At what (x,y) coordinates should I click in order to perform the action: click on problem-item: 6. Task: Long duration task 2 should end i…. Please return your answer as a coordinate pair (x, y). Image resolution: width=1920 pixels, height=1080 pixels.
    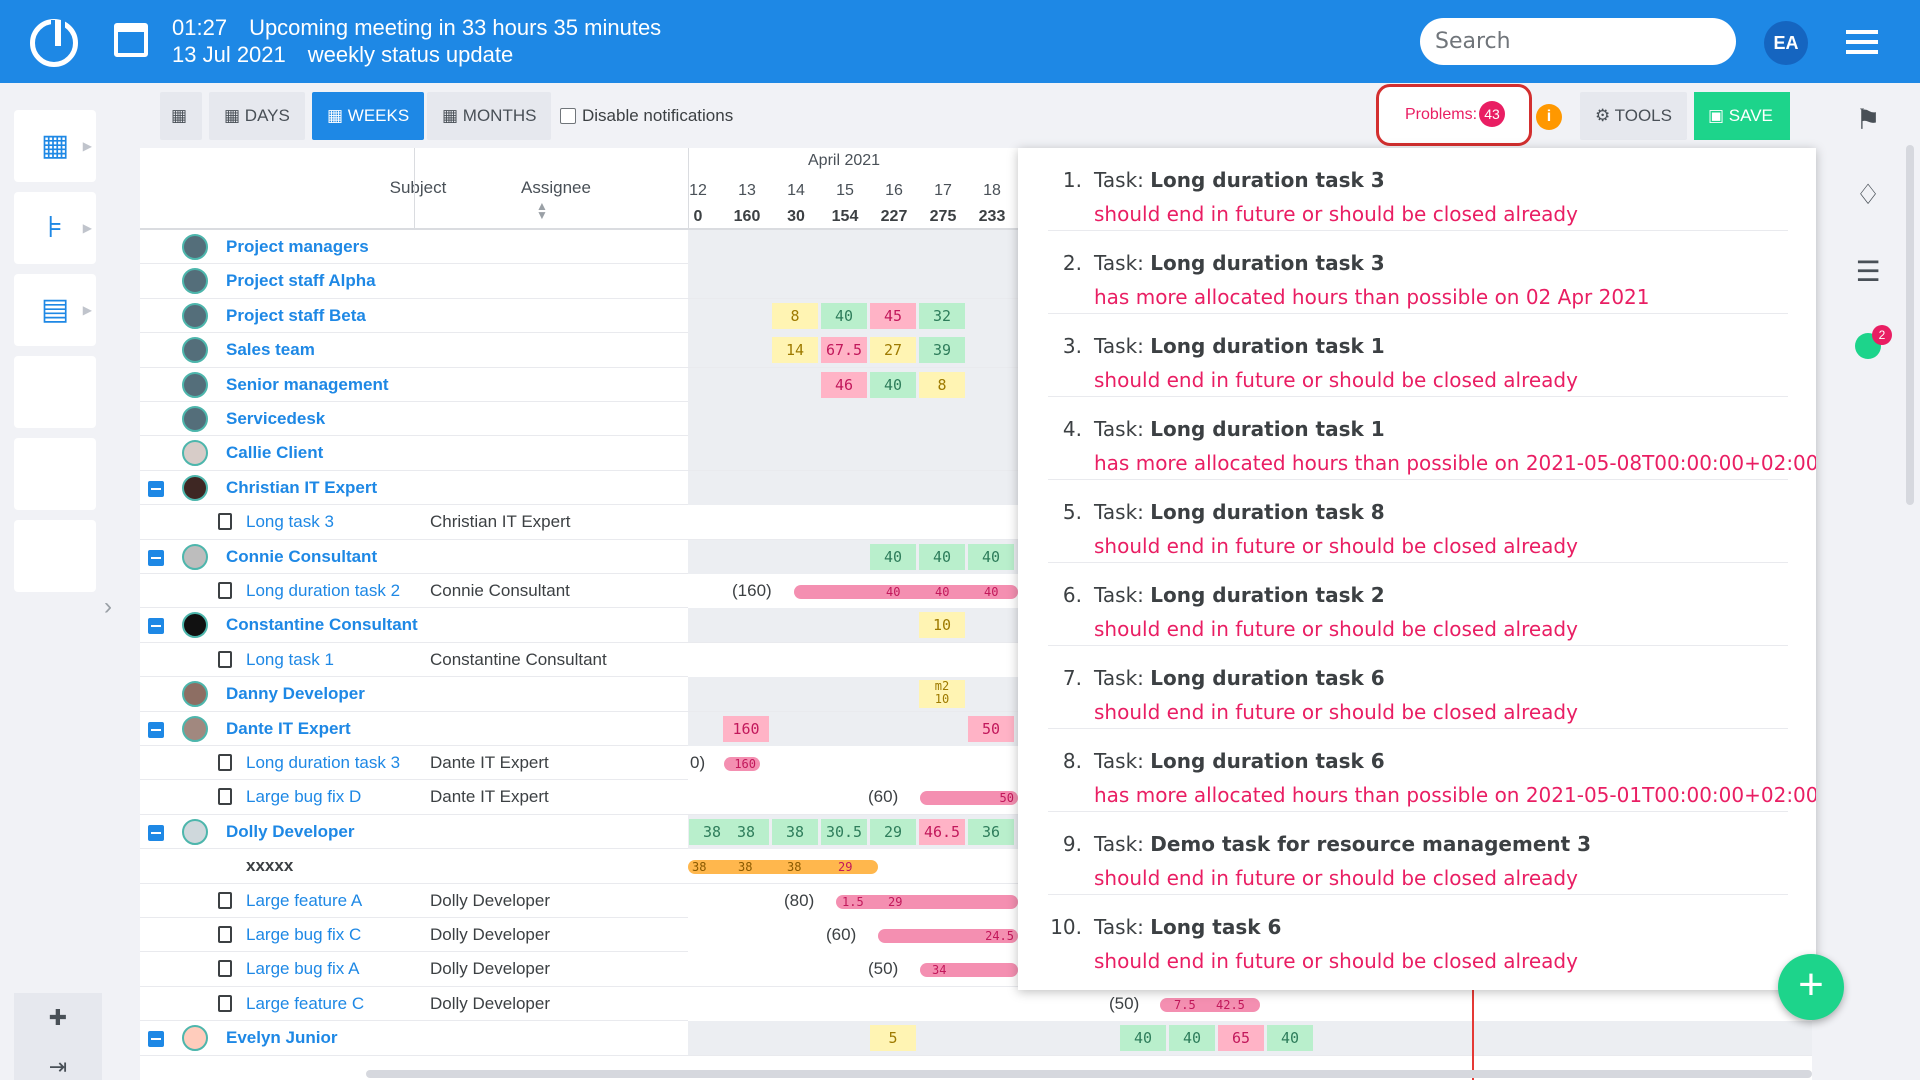
    Looking at the image, I should click on (1418, 604).